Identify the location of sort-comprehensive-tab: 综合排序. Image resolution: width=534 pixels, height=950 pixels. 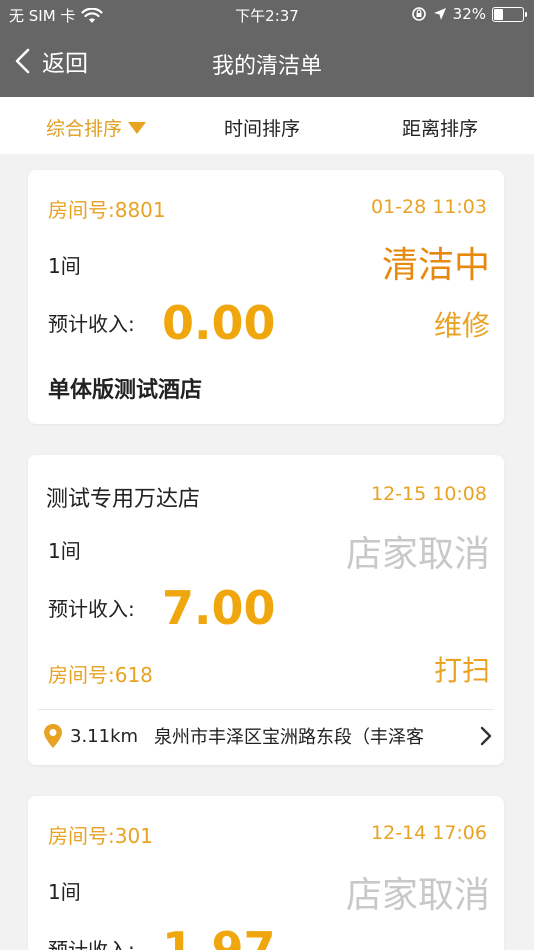
(96, 127).